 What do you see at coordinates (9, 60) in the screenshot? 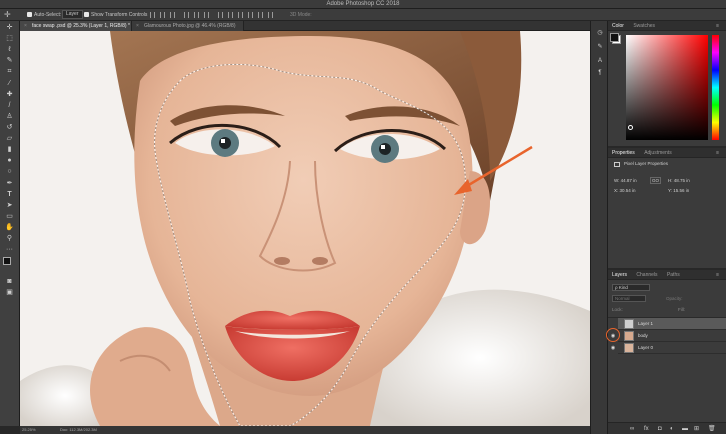
I see `quick-select-tool-icon: ✎` at bounding box center [9, 60].